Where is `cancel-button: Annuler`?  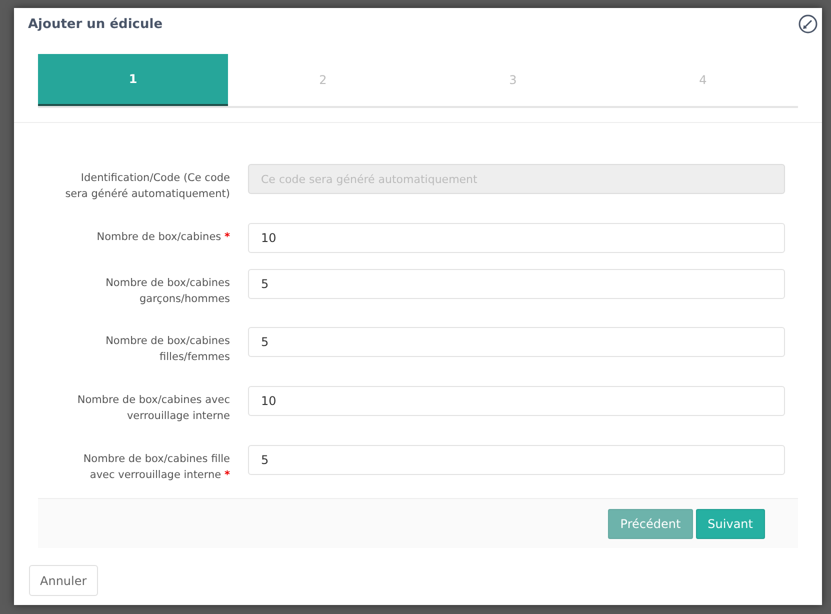 cancel-button: Annuler is located at coordinates (63, 580).